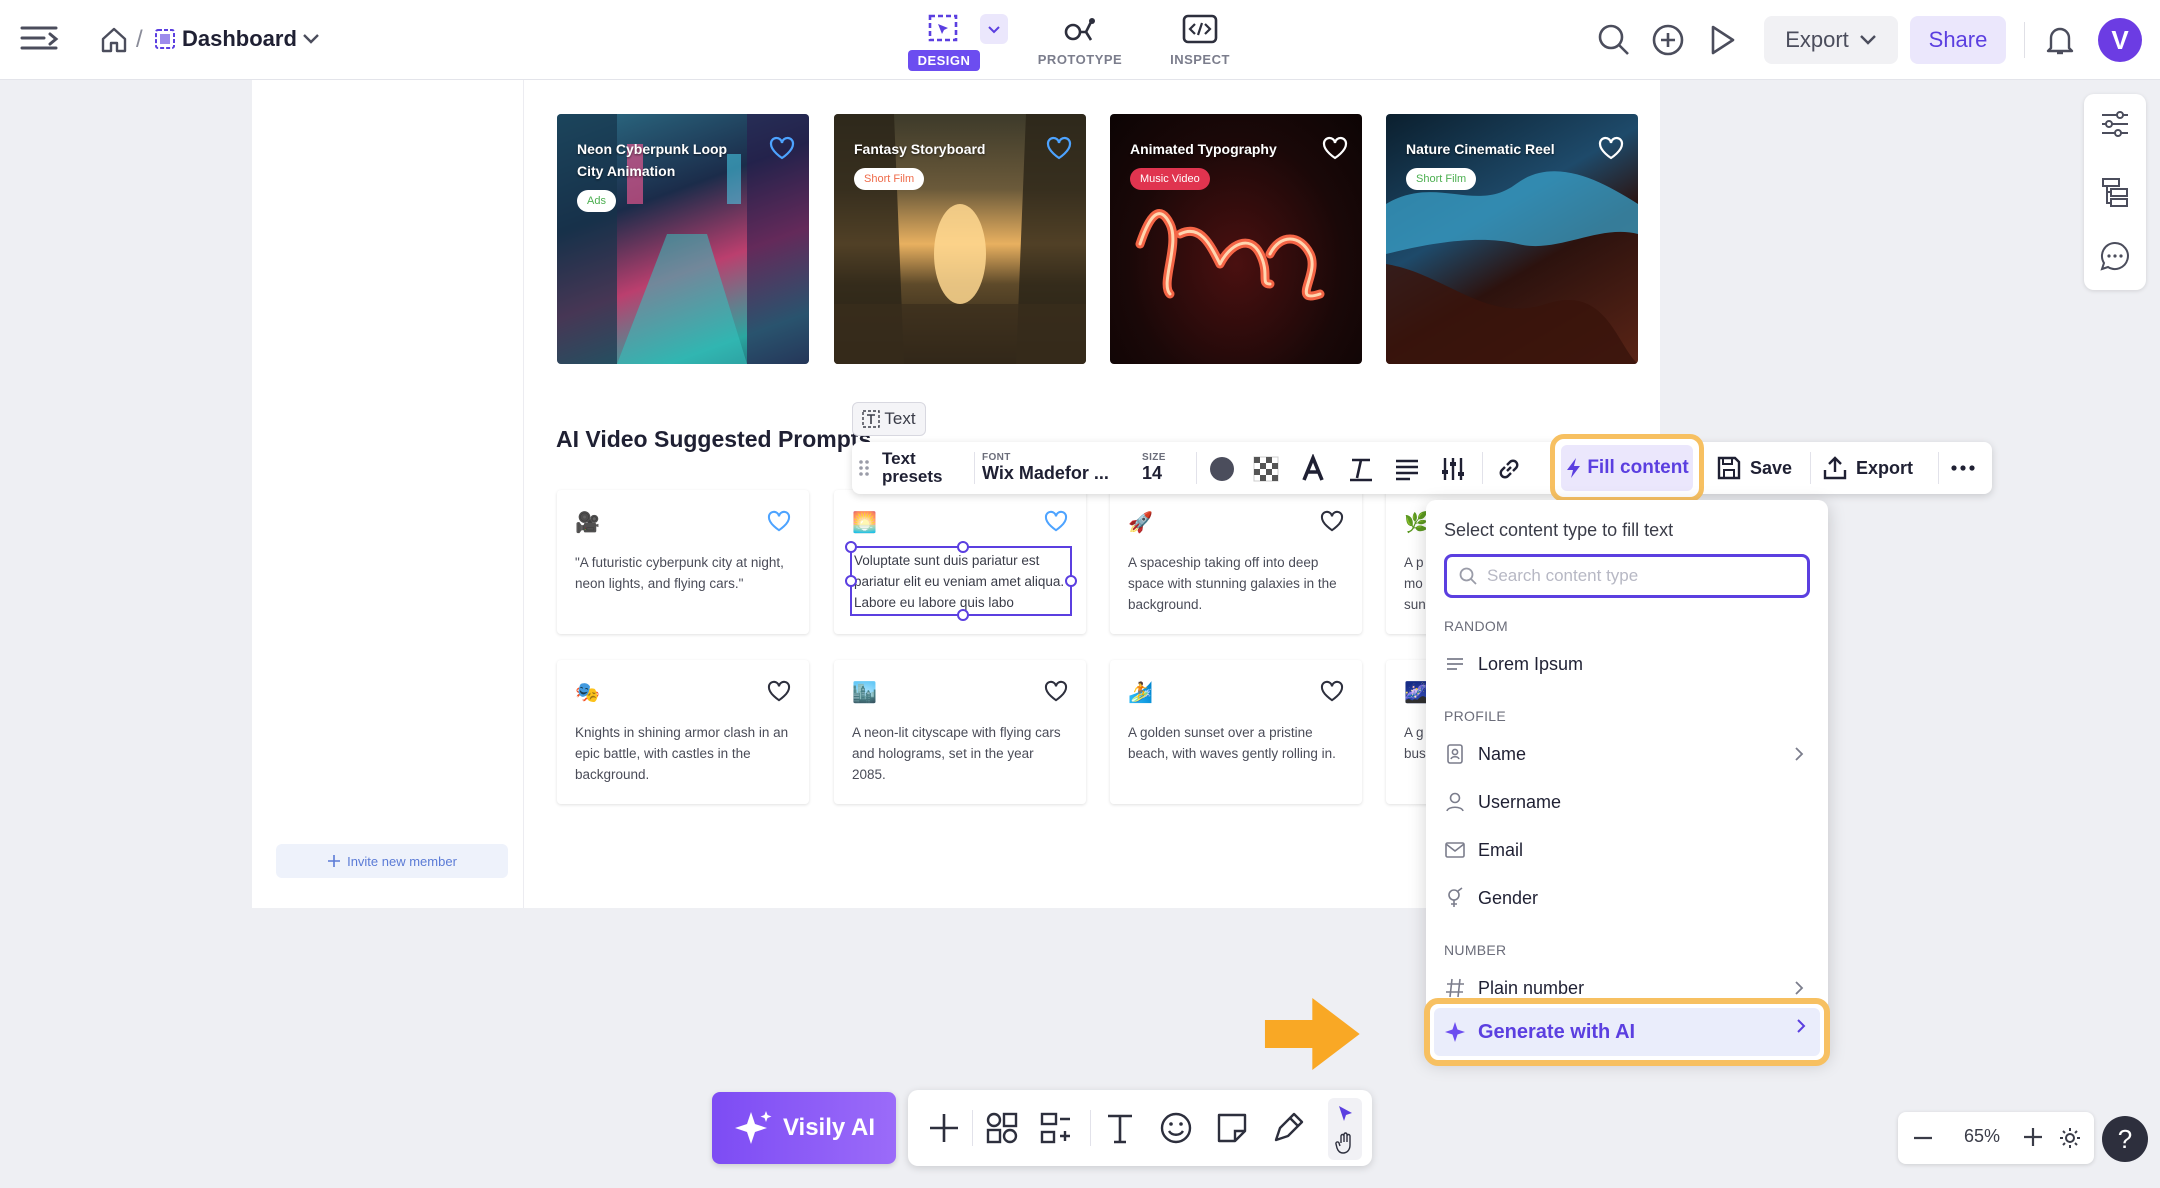 The image size is (2160, 1188). I want to click on page-title: Dashboard, so click(239, 39).